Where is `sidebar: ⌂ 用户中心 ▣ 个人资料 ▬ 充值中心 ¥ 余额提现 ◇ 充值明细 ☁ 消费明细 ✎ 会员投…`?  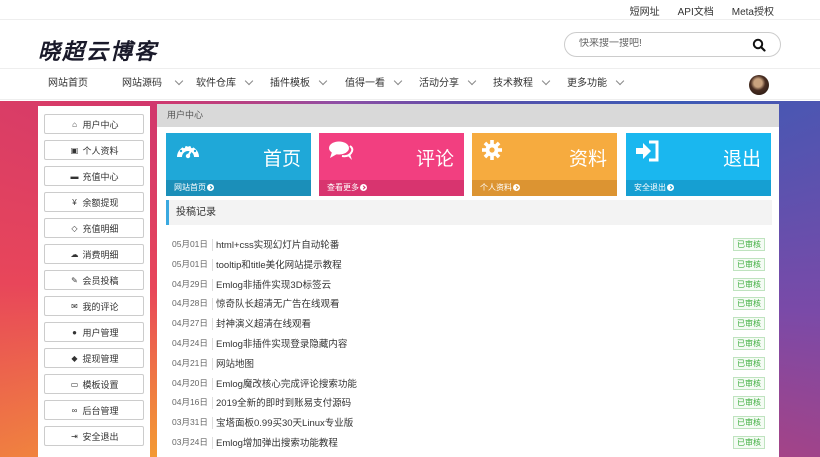 sidebar: ⌂ 用户中心 ▣ 个人资料 ▬ 充值中心 ¥ 余额提现 ◇ 充值明细 ☁ 消费明细 ✎ 会员投… is located at coordinates (94, 281).